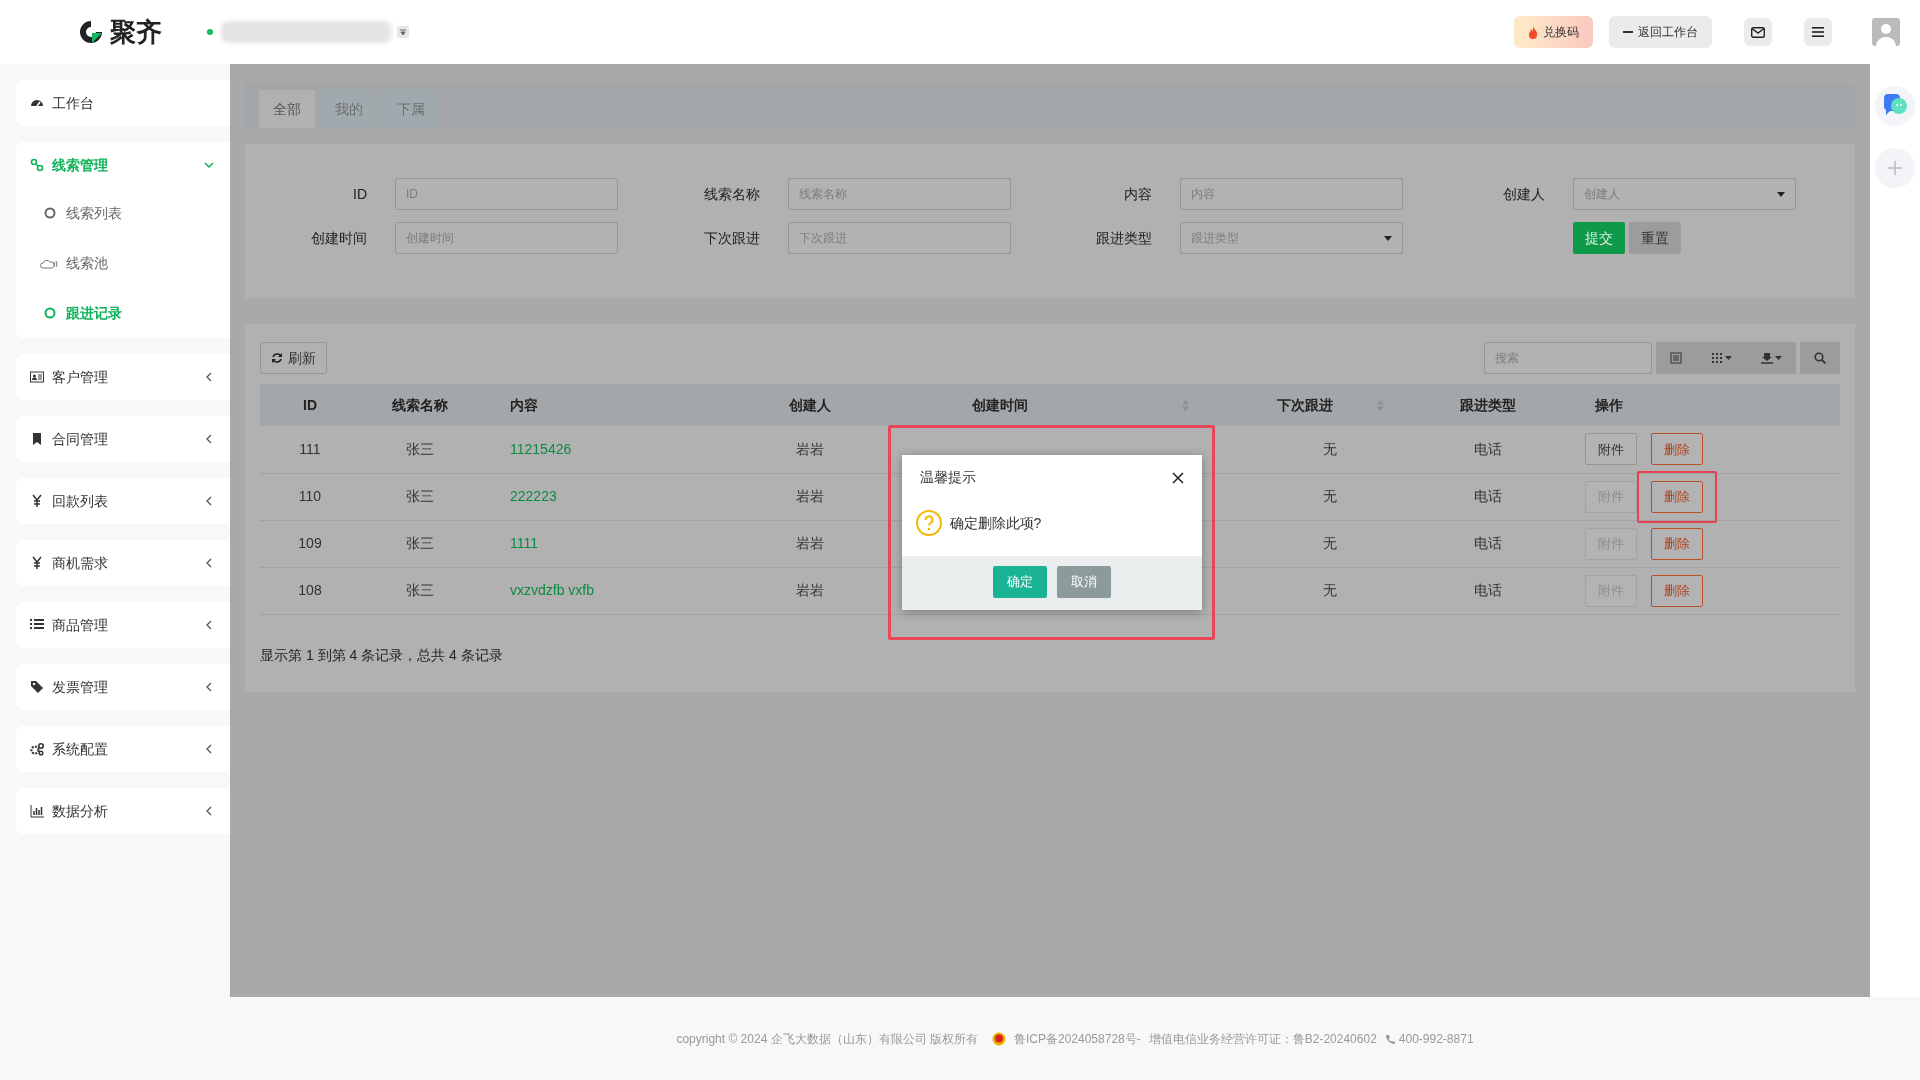 This screenshot has width=1920, height=1080. What do you see at coordinates (995, 523) in the screenshot?
I see `dialog-message: 确定删除此项?` at bounding box center [995, 523].